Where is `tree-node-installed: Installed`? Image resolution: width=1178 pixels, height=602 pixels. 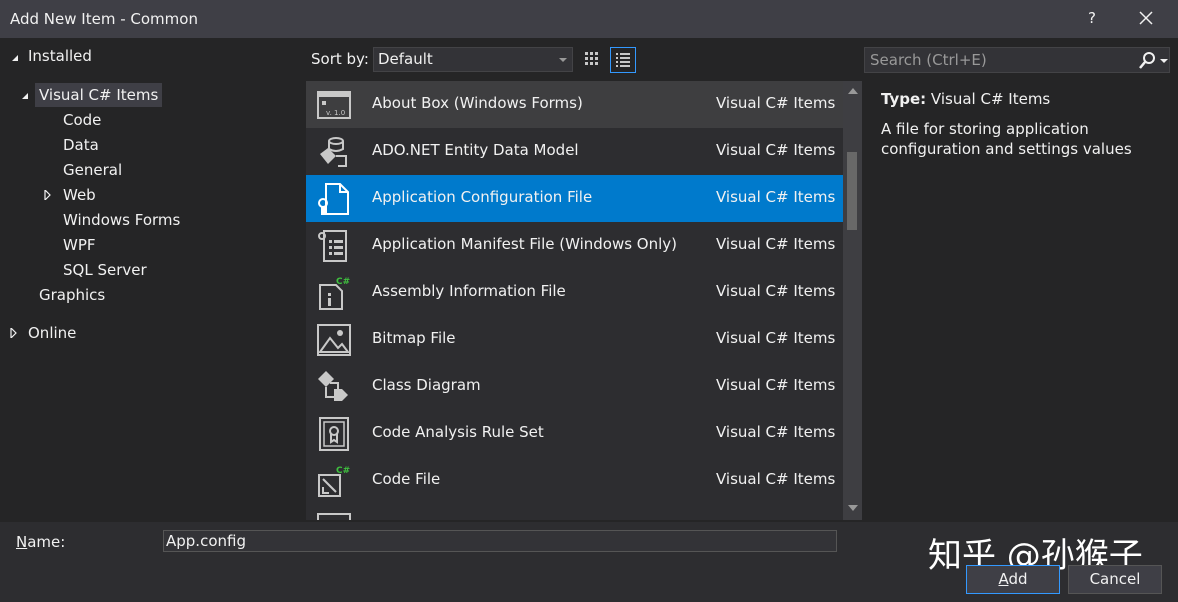
tree-node-installed: Installed is located at coordinates (60, 56).